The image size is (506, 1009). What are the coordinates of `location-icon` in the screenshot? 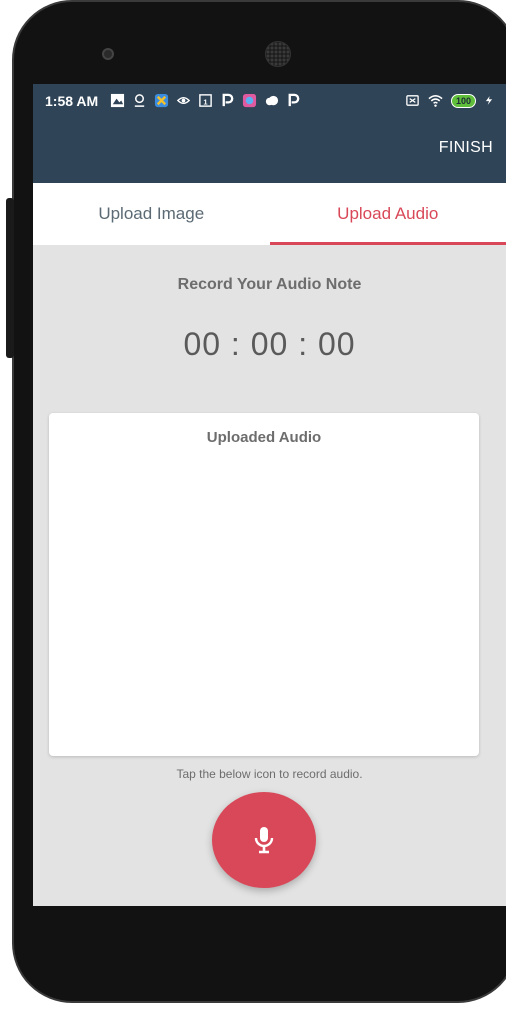 It's located at (139, 100).